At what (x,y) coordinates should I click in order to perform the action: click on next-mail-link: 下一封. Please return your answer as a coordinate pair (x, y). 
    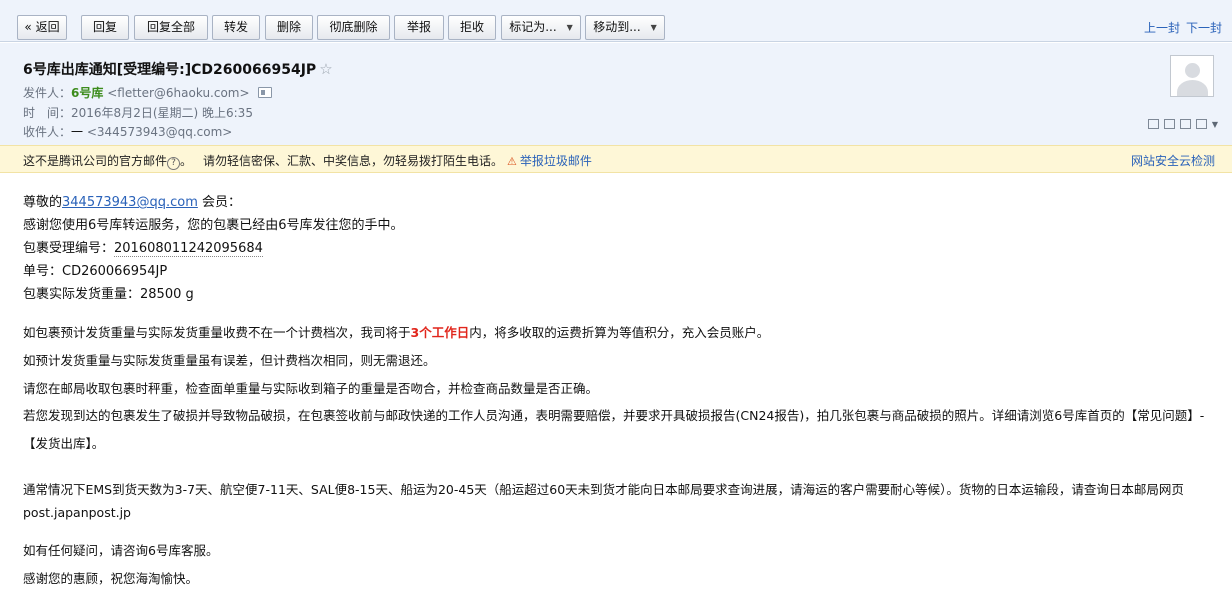
    Looking at the image, I should click on (1204, 28).